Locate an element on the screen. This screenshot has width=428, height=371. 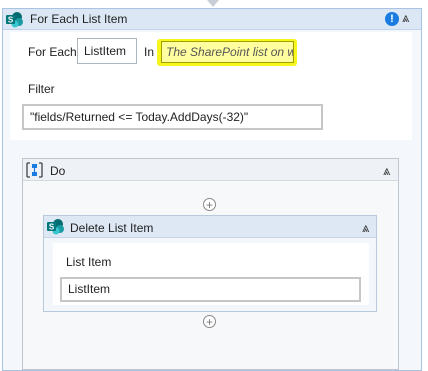
in-label: In is located at coordinates (149, 52).